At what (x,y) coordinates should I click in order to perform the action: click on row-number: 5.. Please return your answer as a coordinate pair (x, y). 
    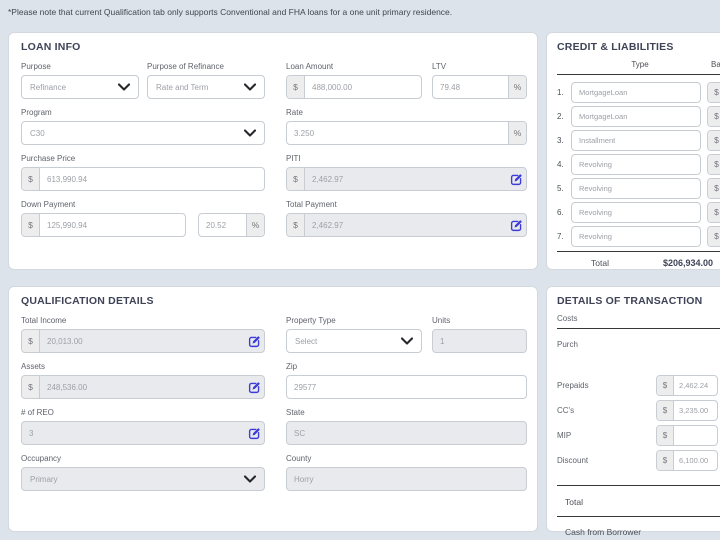
    Looking at the image, I should click on (560, 188).